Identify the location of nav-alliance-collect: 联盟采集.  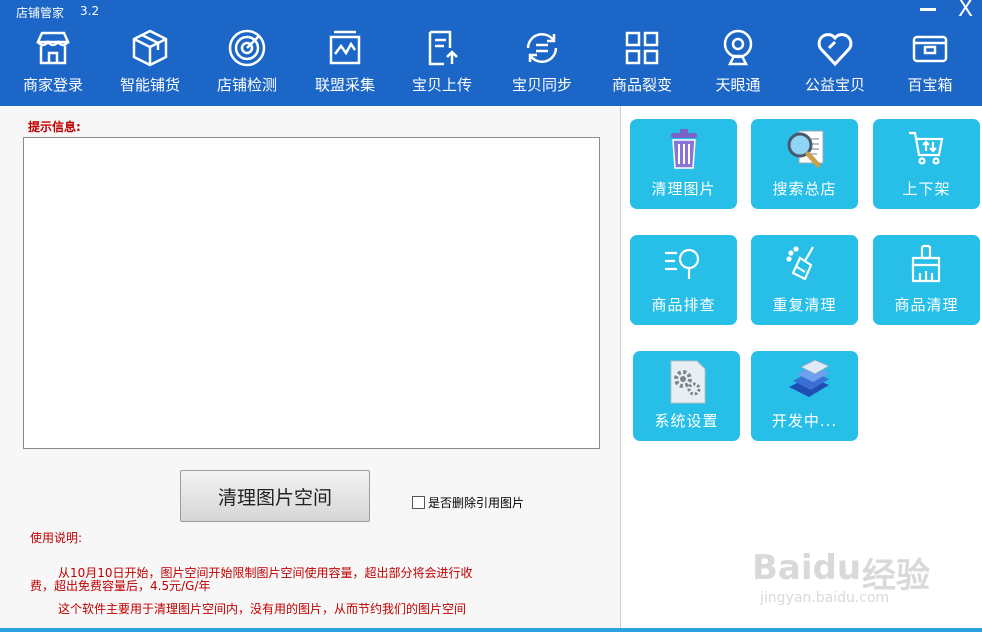
(345, 64).